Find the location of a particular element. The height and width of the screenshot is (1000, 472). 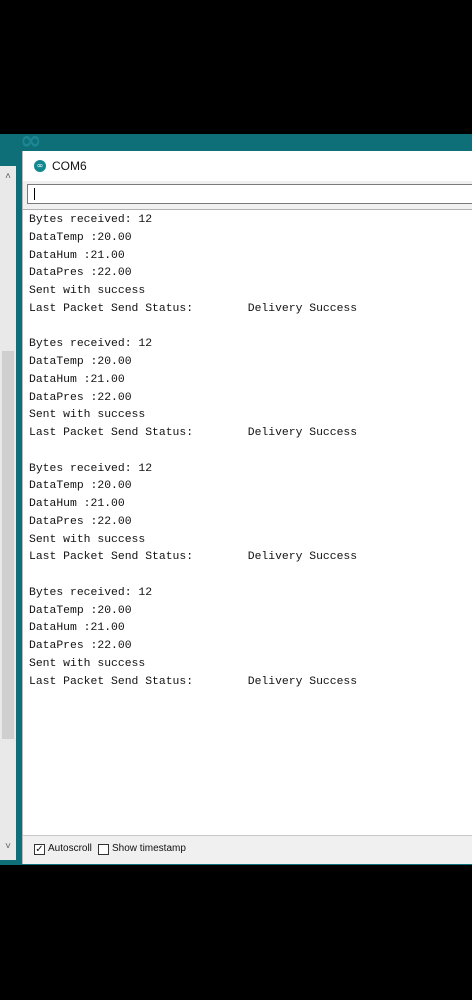

screen-bottom-margin is located at coordinates (236, 932).